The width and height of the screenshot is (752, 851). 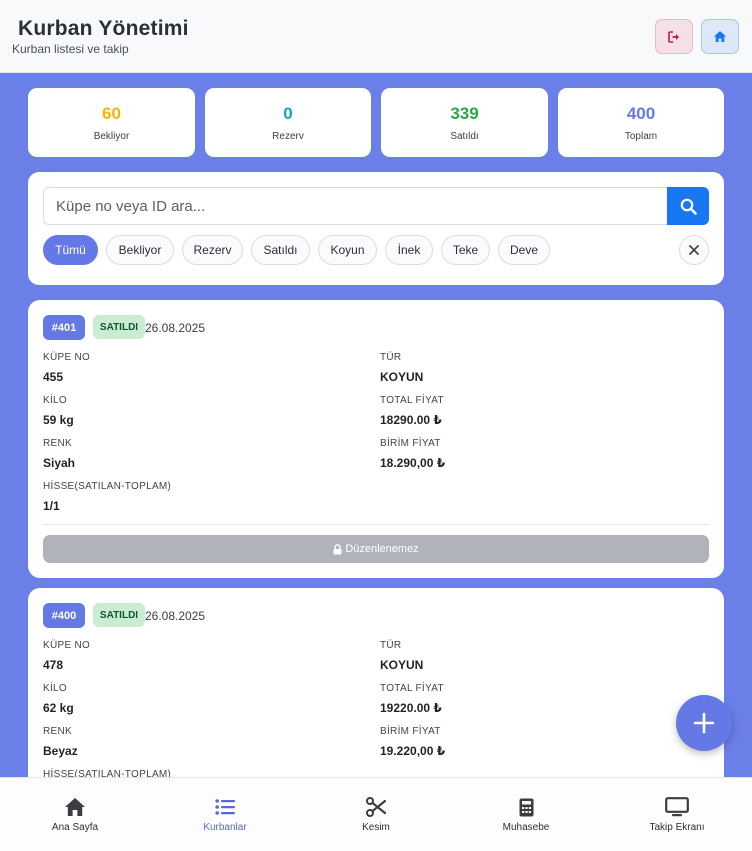 I want to click on nav-item-muhasebe: Muhasebe, so click(x=526, y=814).